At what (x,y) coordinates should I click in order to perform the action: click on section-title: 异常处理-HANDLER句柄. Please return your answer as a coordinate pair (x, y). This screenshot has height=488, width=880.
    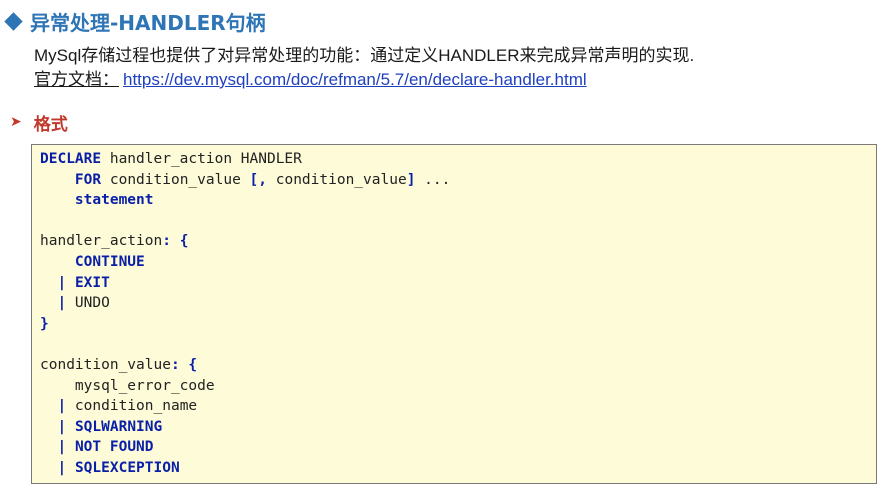
    Looking at the image, I should click on (135, 21).